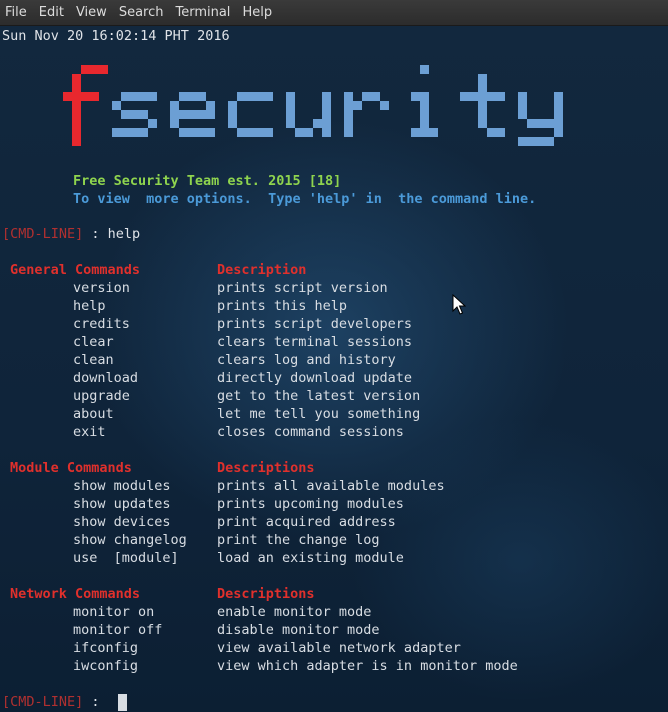  I want to click on logo-word-security, so click(337, 105).